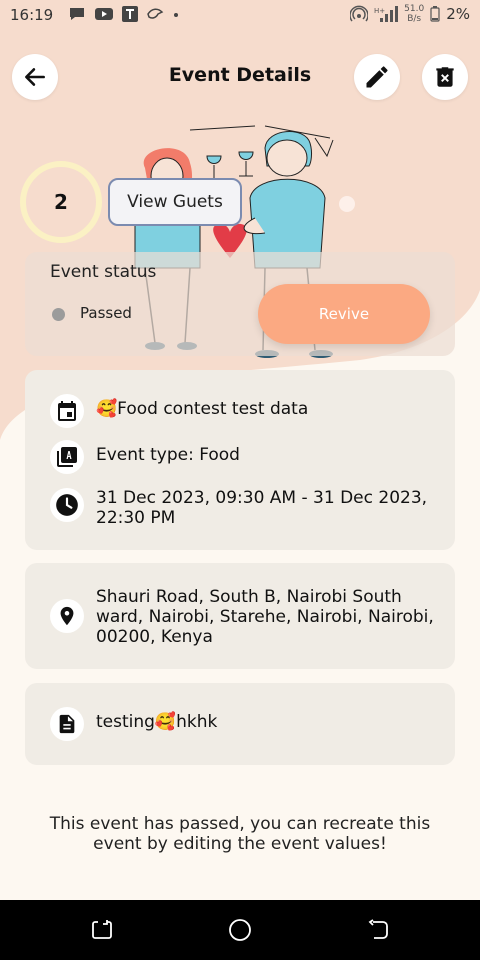 The width and height of the screenshot is (480, 960). What do you see at coordinates (386, 14) in the screenshot?
I see `signal-icon: H+` at bounding box center [386, 14].